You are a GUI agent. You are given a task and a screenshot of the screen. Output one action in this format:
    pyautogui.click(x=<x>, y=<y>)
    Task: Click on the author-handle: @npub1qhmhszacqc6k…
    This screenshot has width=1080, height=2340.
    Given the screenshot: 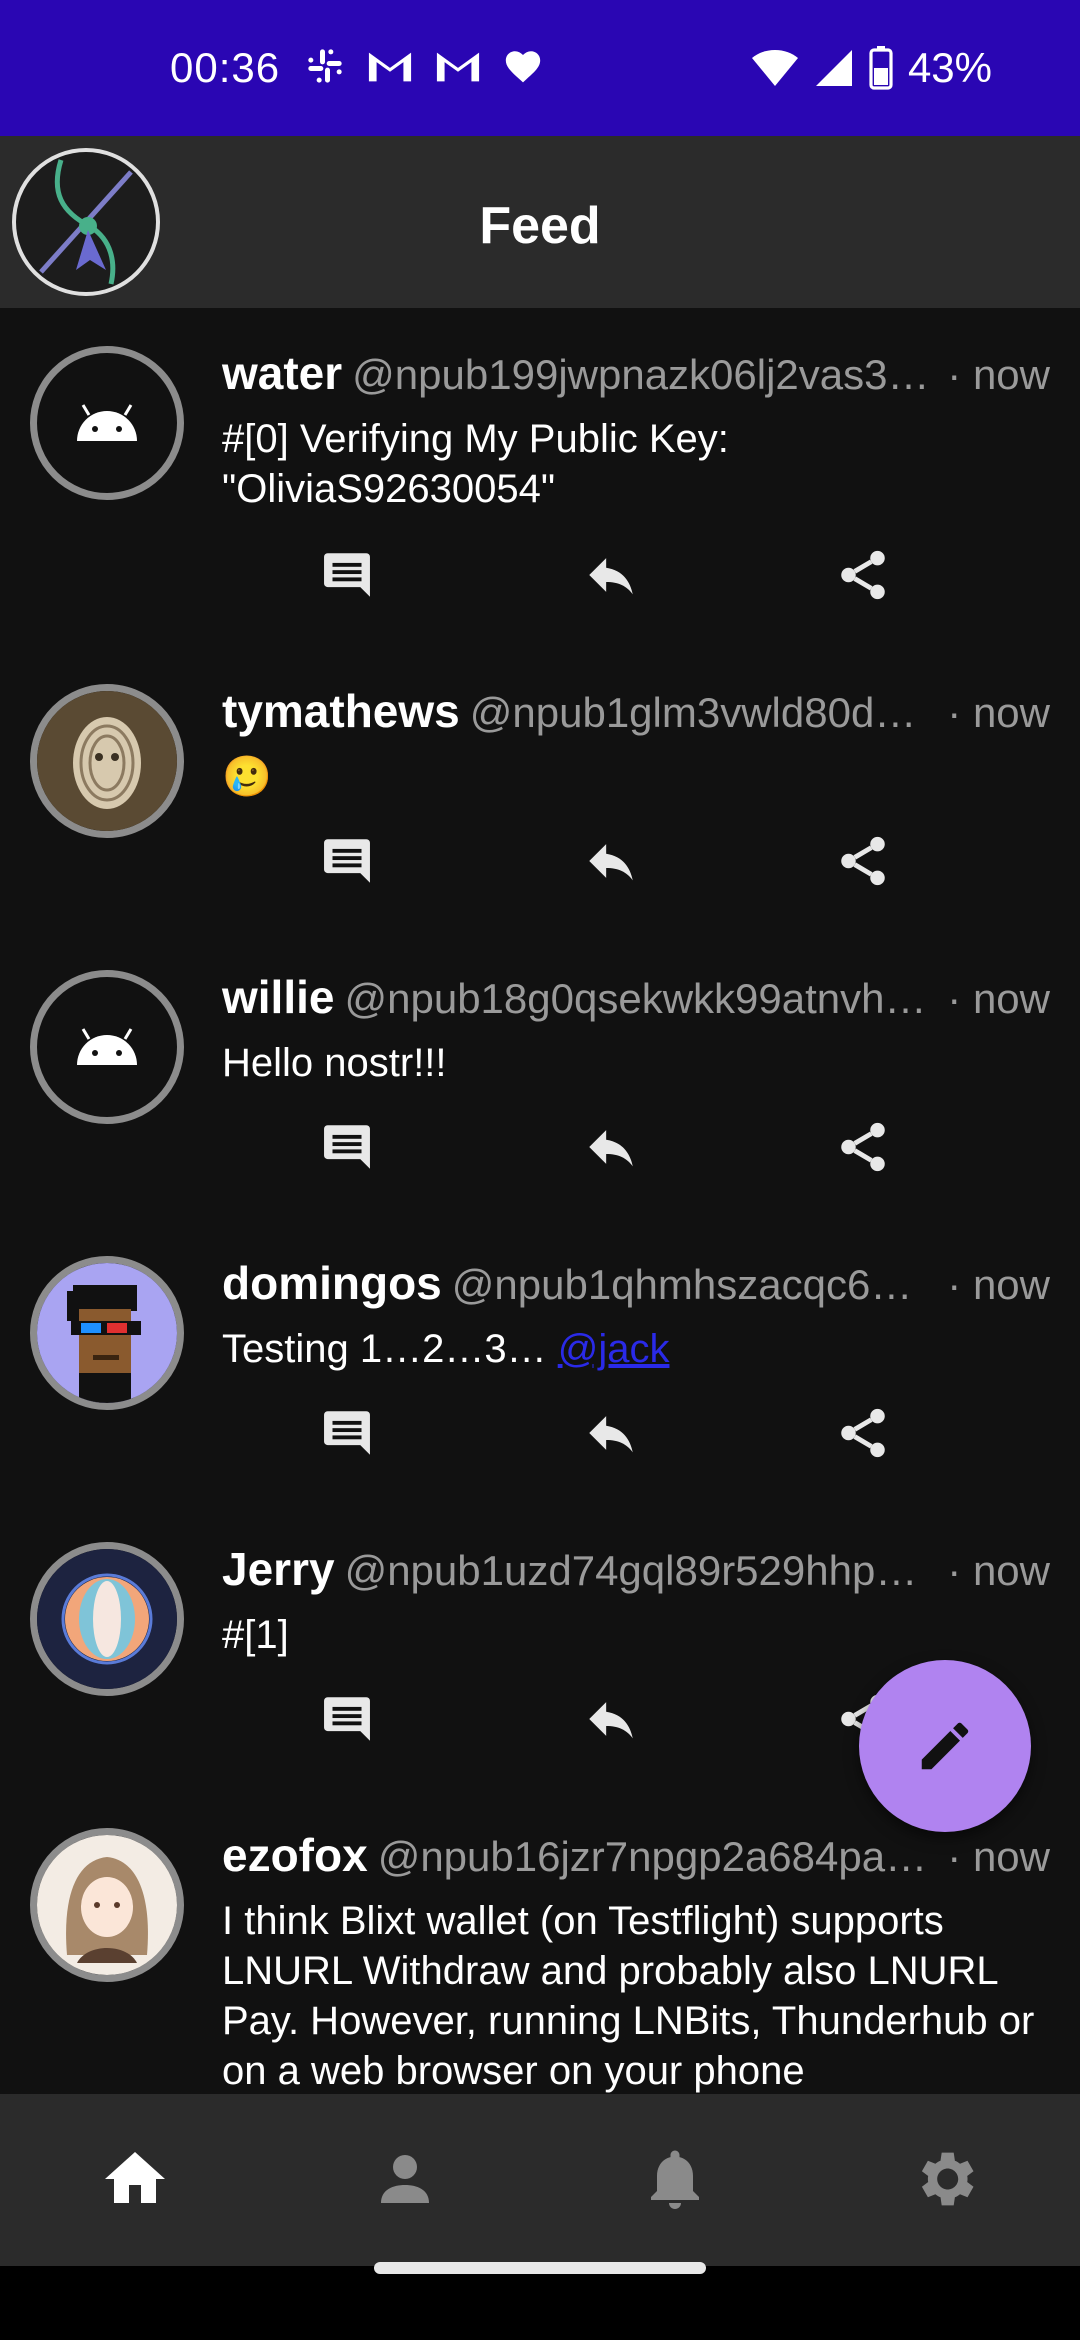 What is the action you would take?
    pyautogui.click(x=692, y=1284)
    